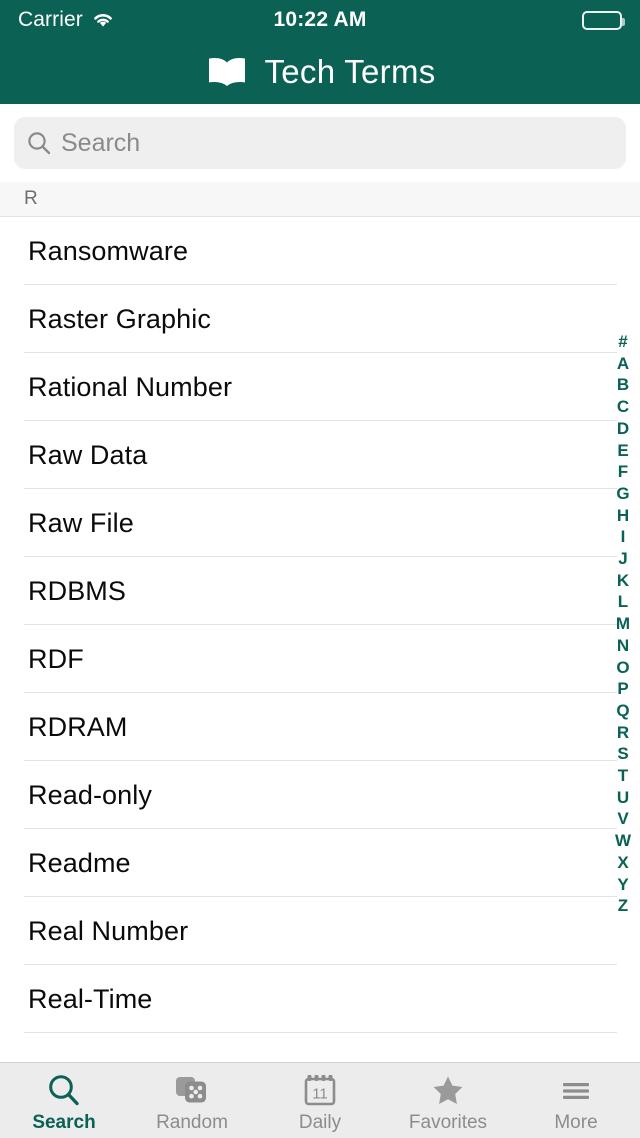 The height and width of the screenshot is (1138, 640). I want to click on list-item-label: Ransomware, so click(108, 250).